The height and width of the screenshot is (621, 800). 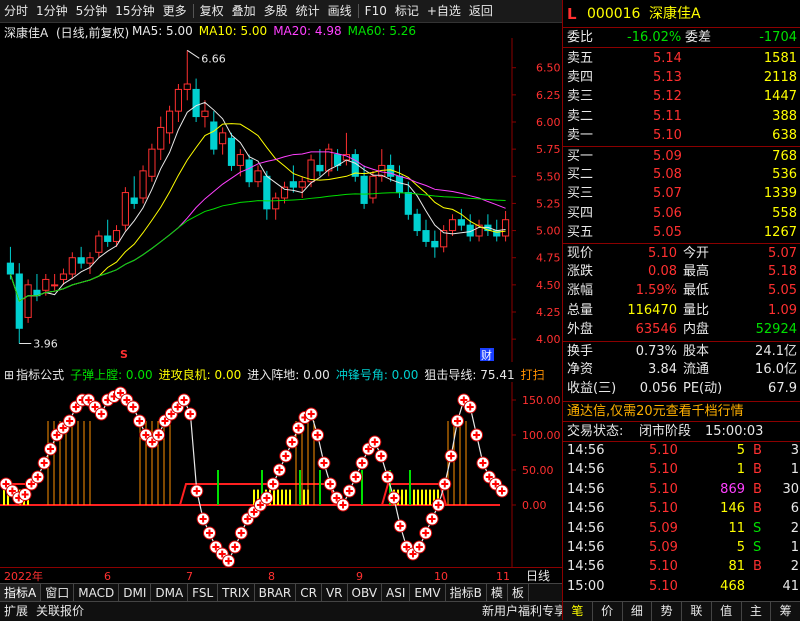 I want to click on toolbar-button-8: 统计, so click(x=308, y=11).